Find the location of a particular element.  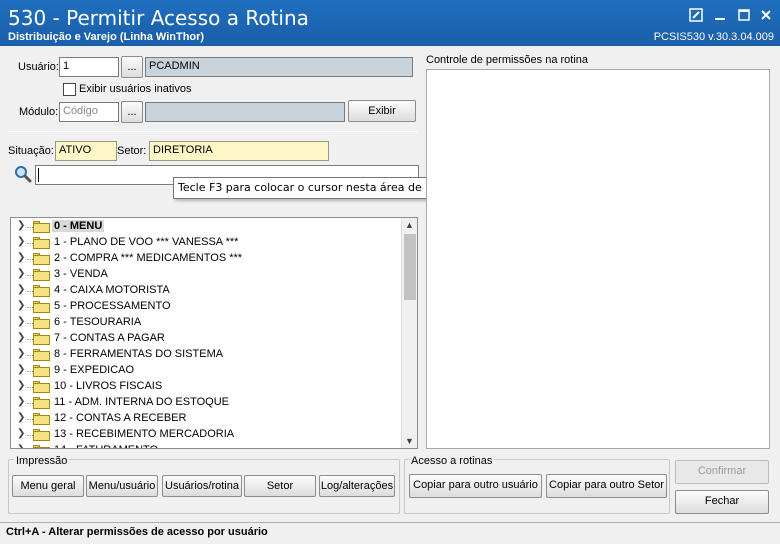

scroll-thumb is located at coordinates (410, 267).